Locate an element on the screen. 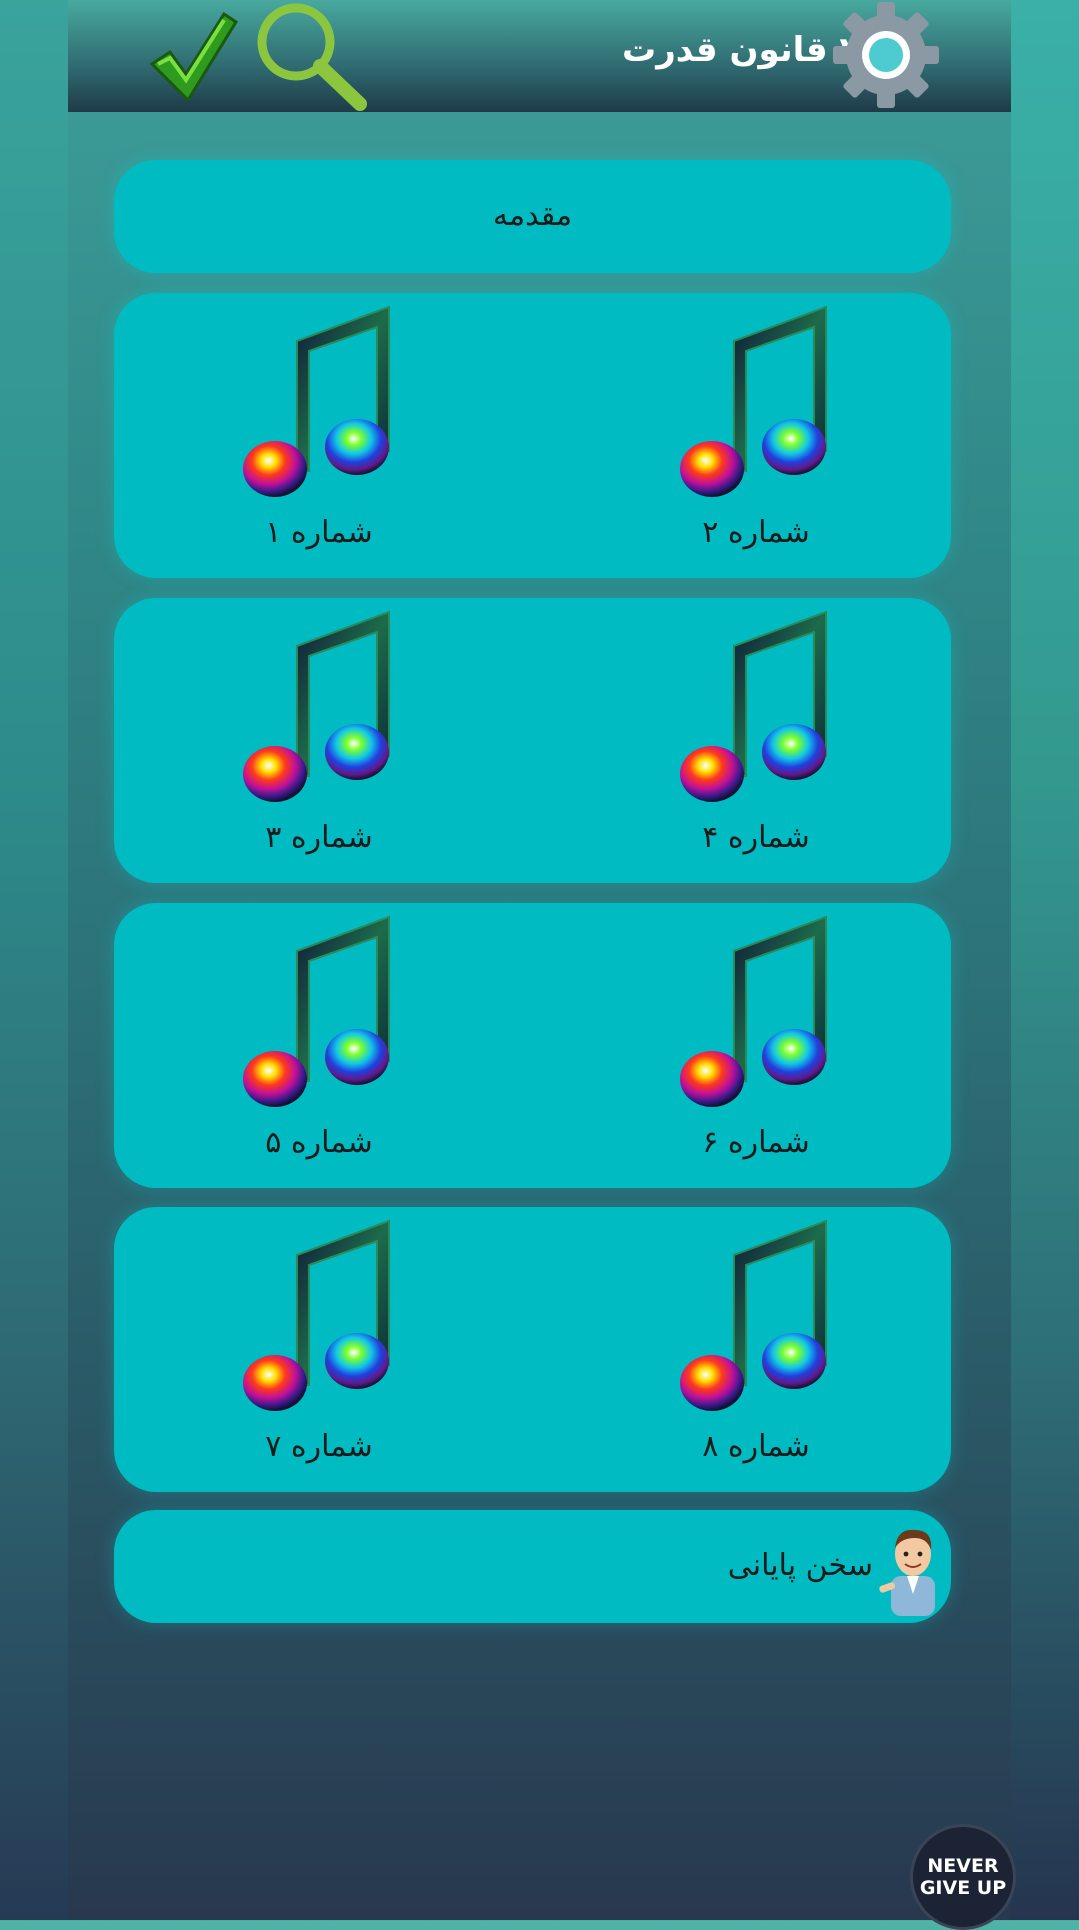 Image resolution: width=1079 pixels, height=1930 pixels. ending-label: سخن پایانی is located at coordinates (800, 1565).